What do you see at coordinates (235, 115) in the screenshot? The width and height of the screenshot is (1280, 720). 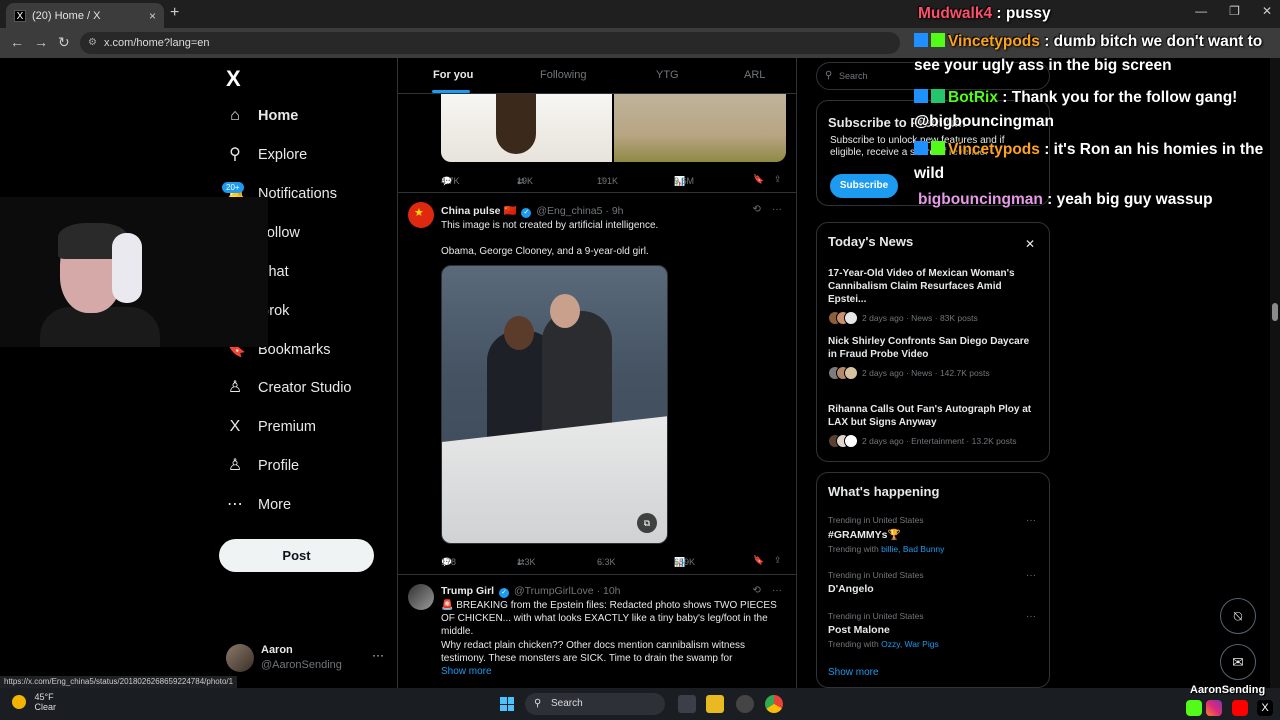 I see `home-icon: ⌂` at bounding box center [235, 115].